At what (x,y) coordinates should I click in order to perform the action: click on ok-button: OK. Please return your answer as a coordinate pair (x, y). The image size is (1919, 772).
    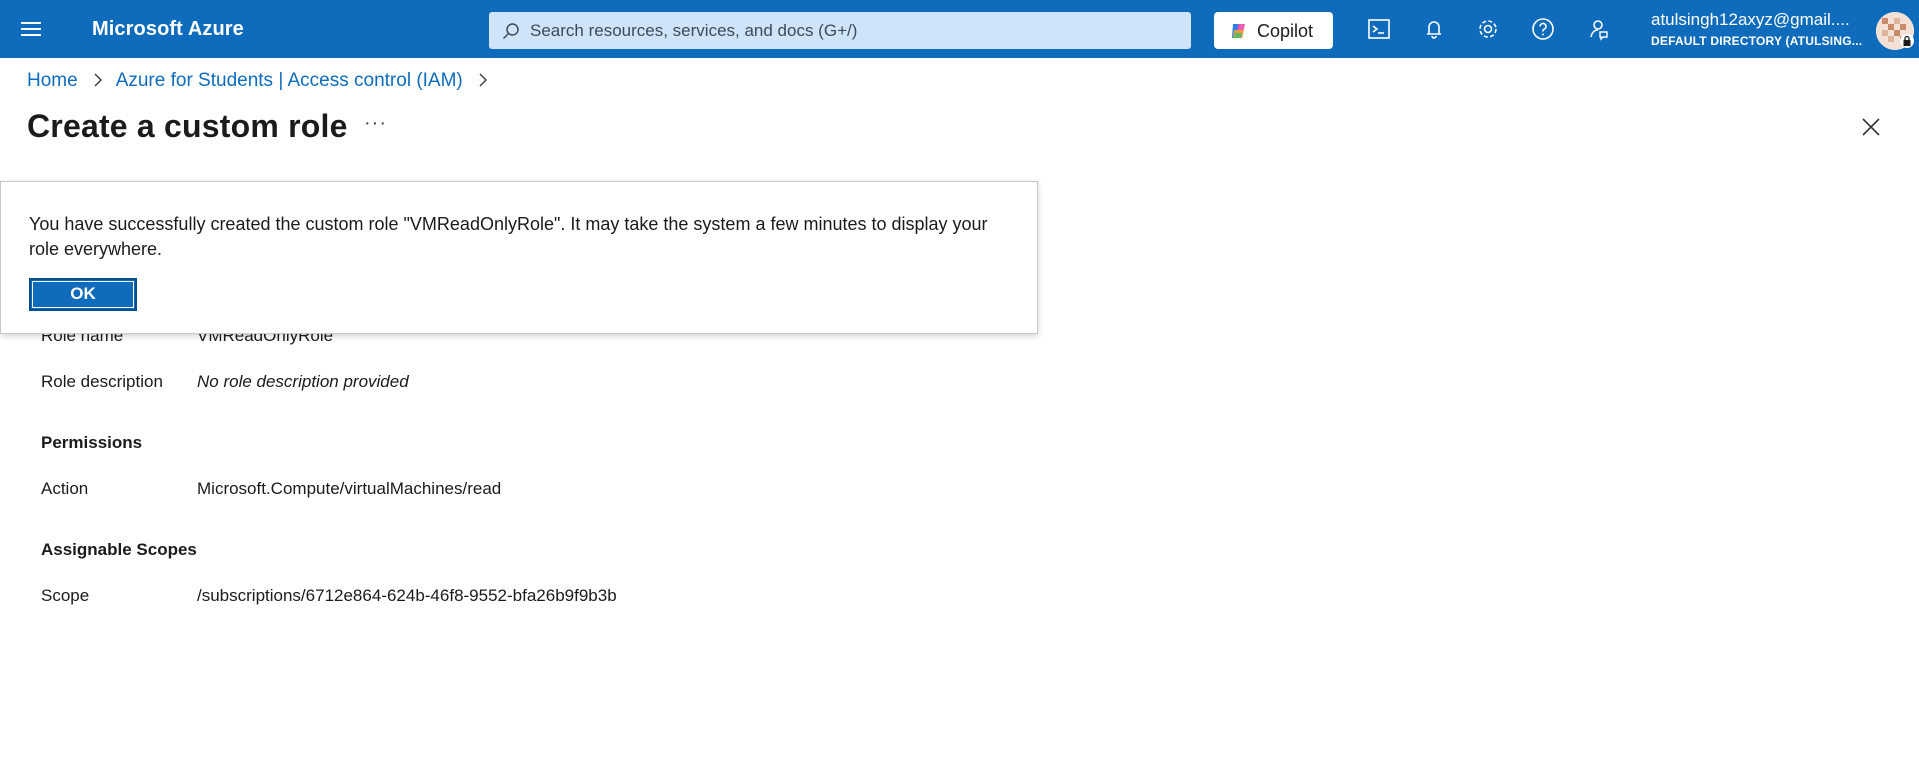
    Looking at the image, I should click on (83, 294).